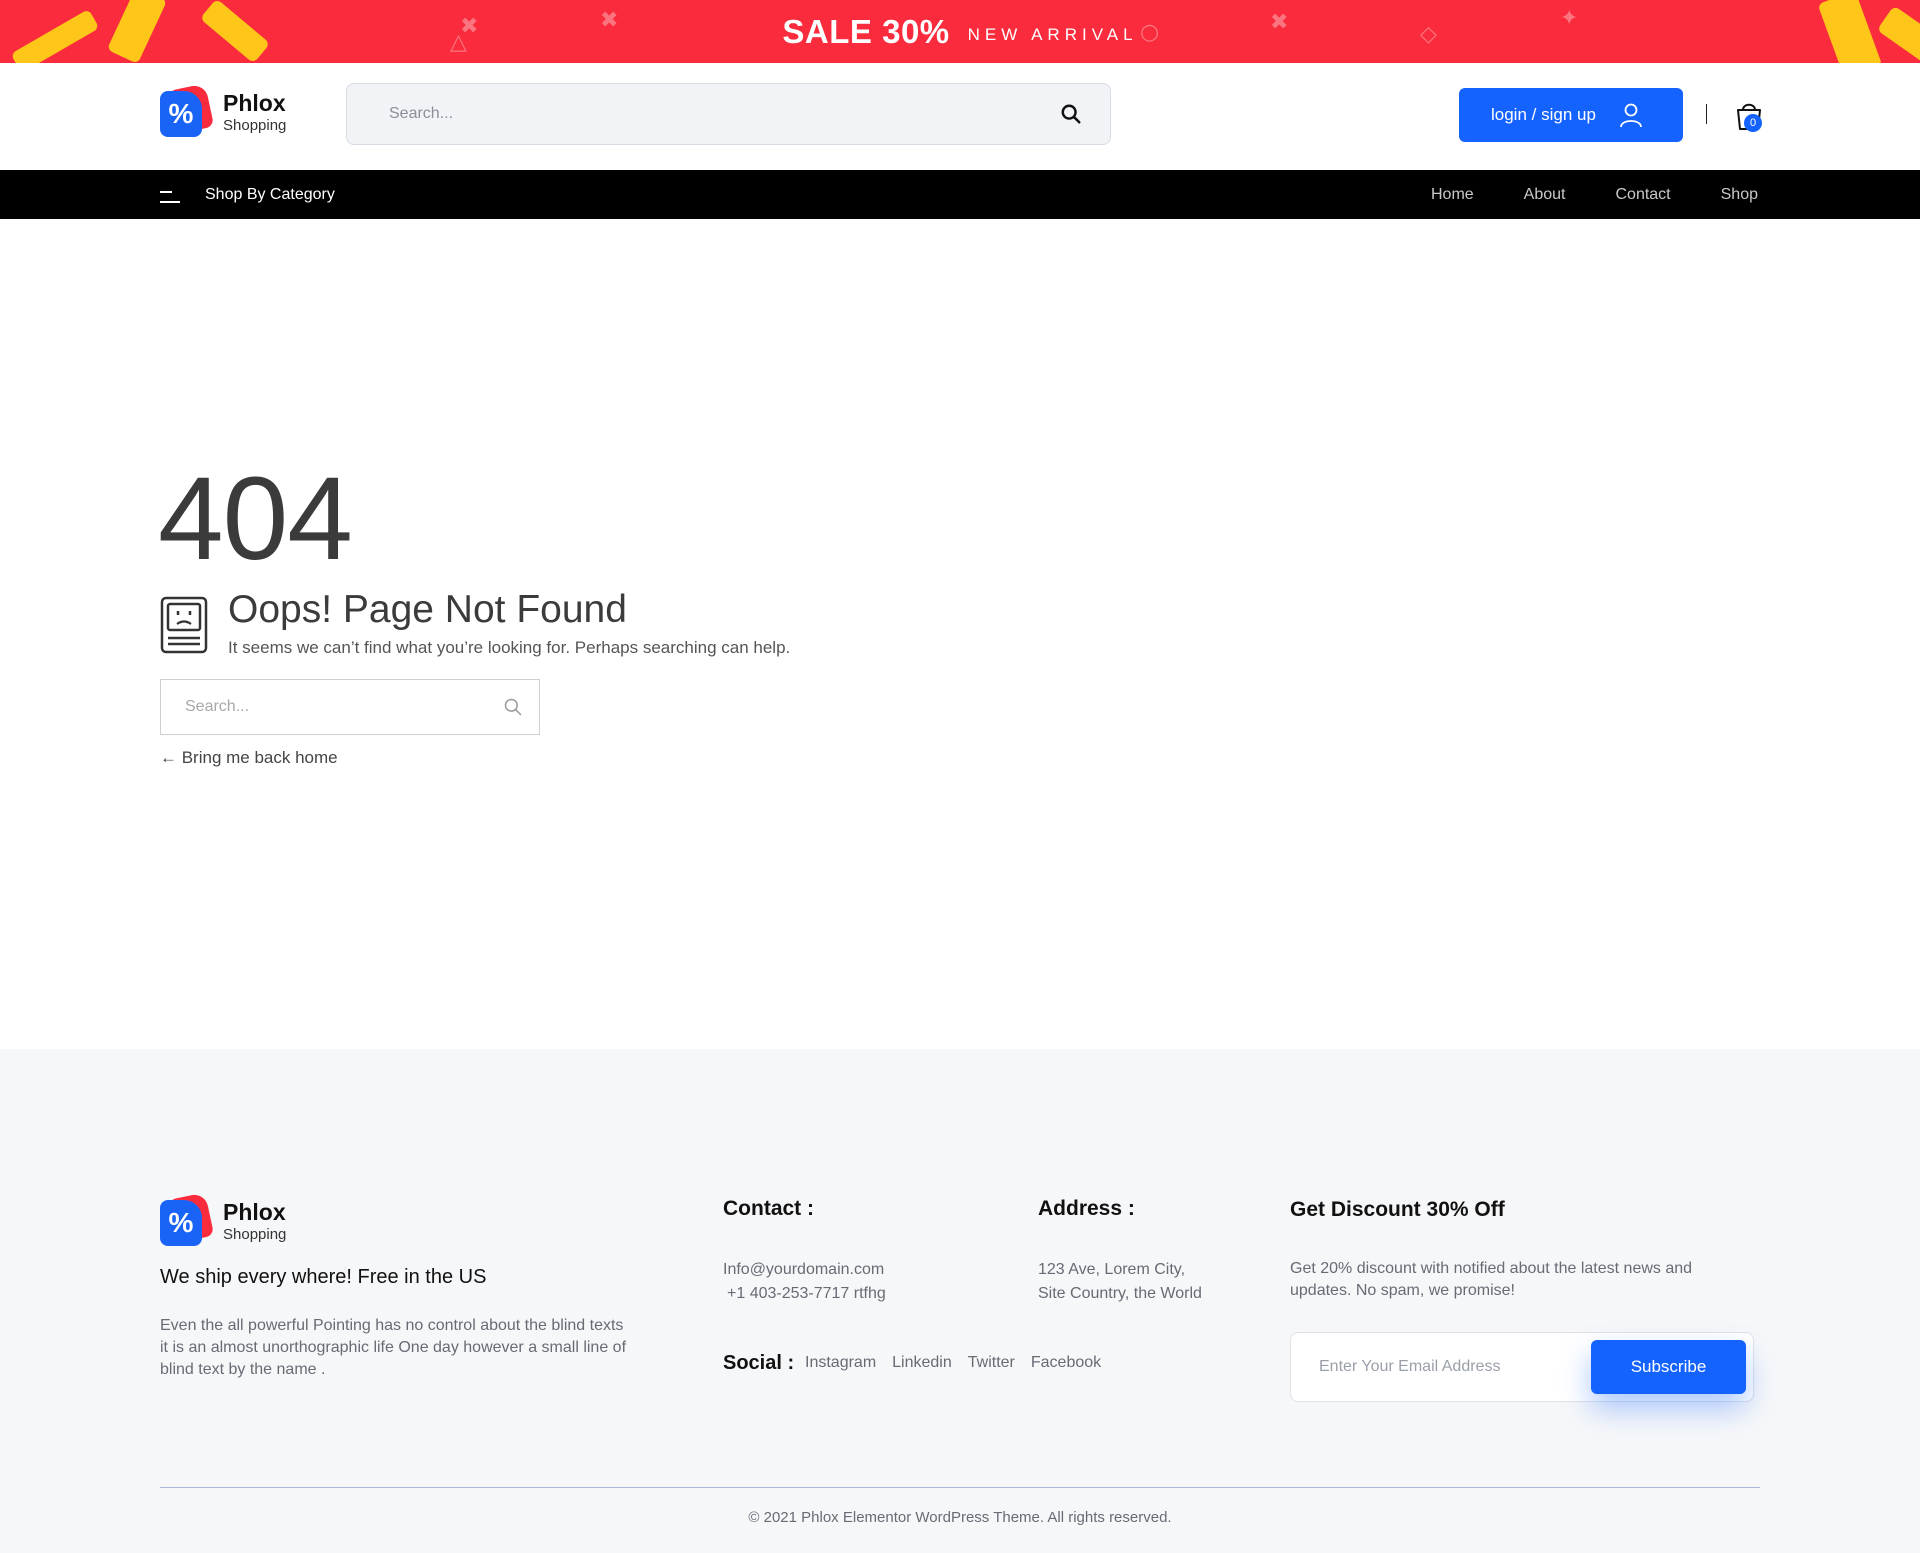 The height and width of the screenshot is (1553, 1920). Describe the element at coordinates (1642, 195) in the screenshot. I see `nav-link-contact: Contact` at that location.